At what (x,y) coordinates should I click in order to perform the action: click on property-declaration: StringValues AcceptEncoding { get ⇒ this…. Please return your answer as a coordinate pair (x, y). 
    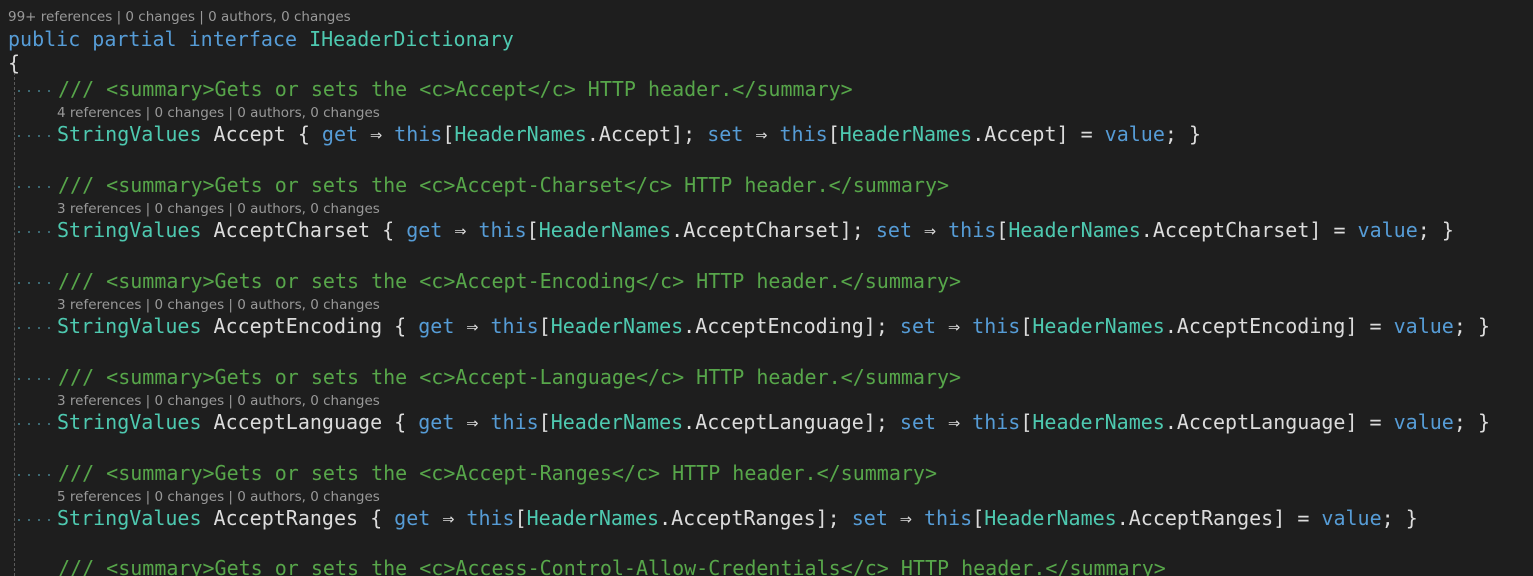
    Looking at the image, I should click on (773, 326).